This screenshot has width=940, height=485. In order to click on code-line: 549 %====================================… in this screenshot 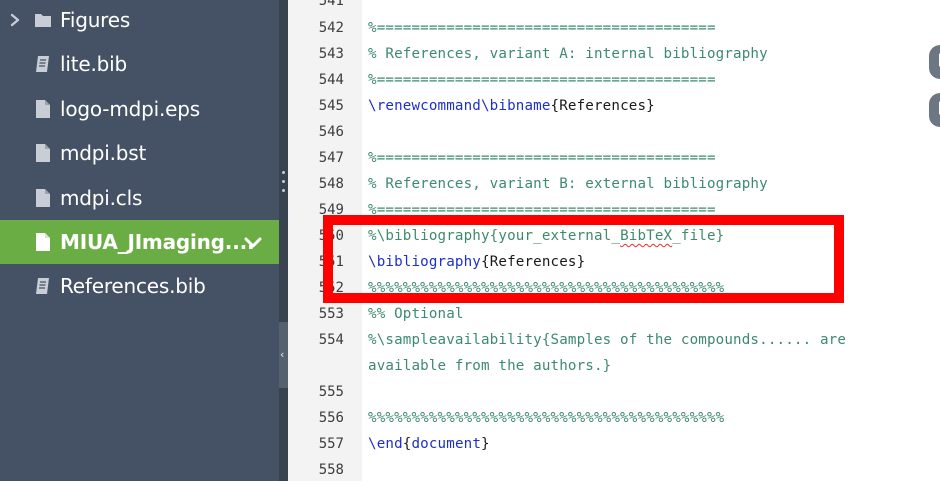, I will do `click(614, 212)`.